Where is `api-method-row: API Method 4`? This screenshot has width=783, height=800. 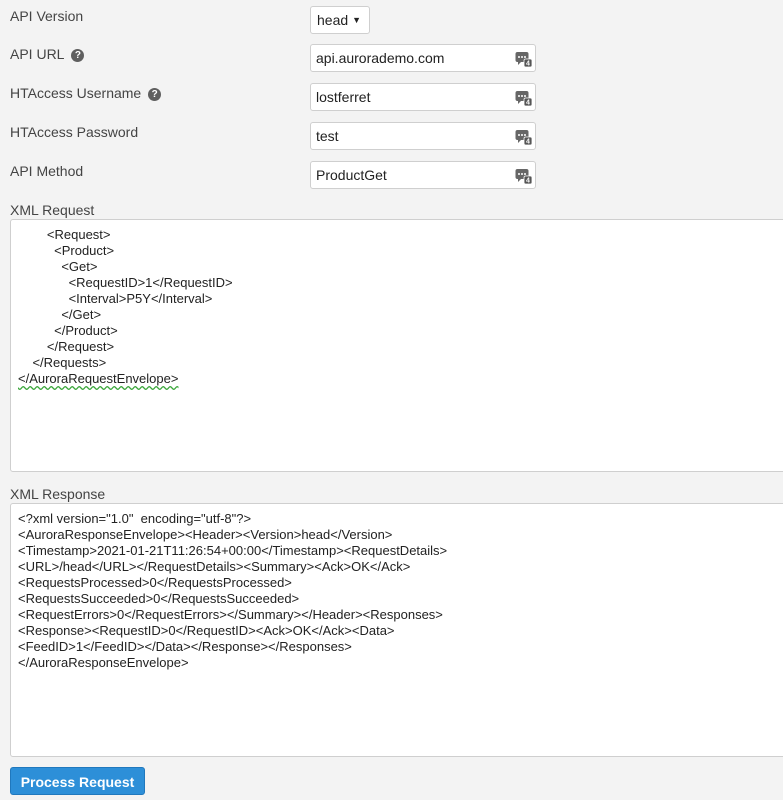 api-method-row: API Method 4 is located at coordinates (396, 176).